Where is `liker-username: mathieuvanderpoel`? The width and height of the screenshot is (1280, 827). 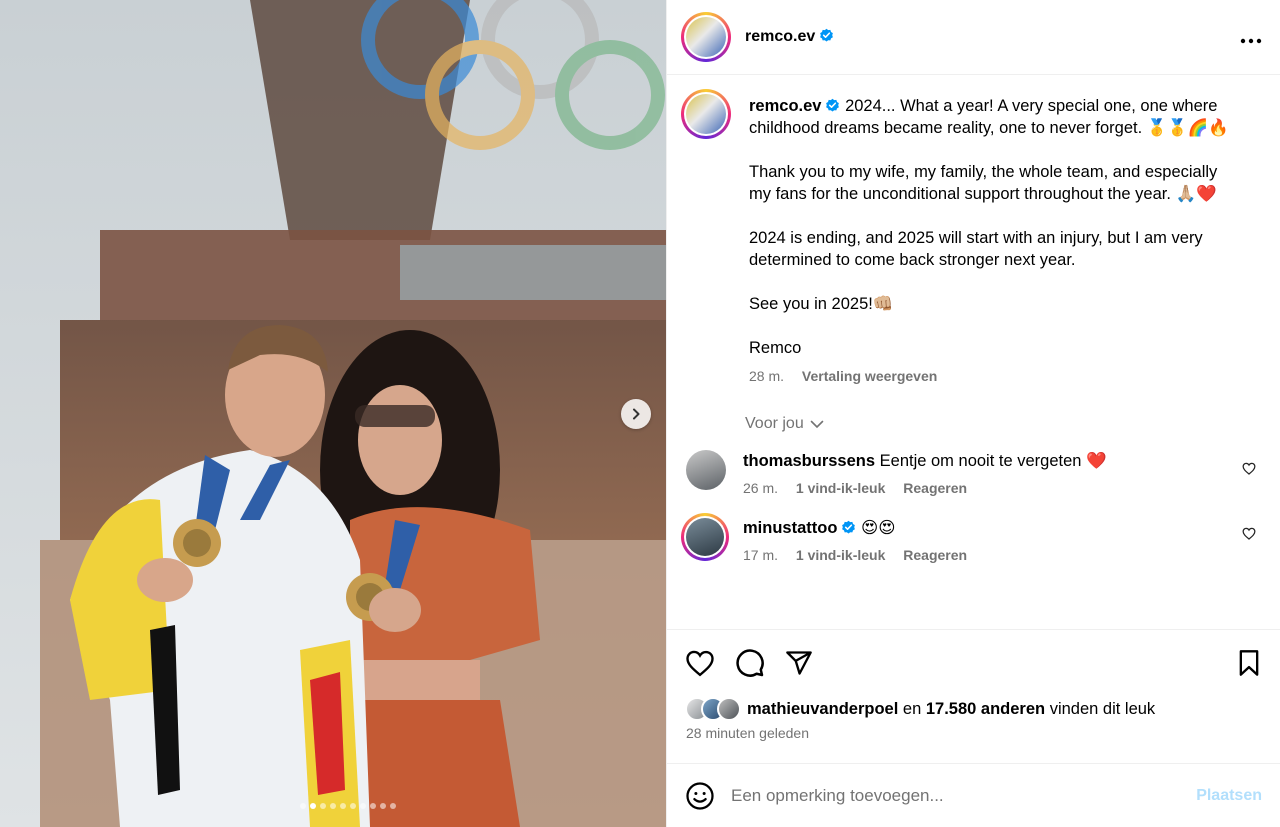 liker-username: mathieuvanderpoel is located at coordinates (822, 709).